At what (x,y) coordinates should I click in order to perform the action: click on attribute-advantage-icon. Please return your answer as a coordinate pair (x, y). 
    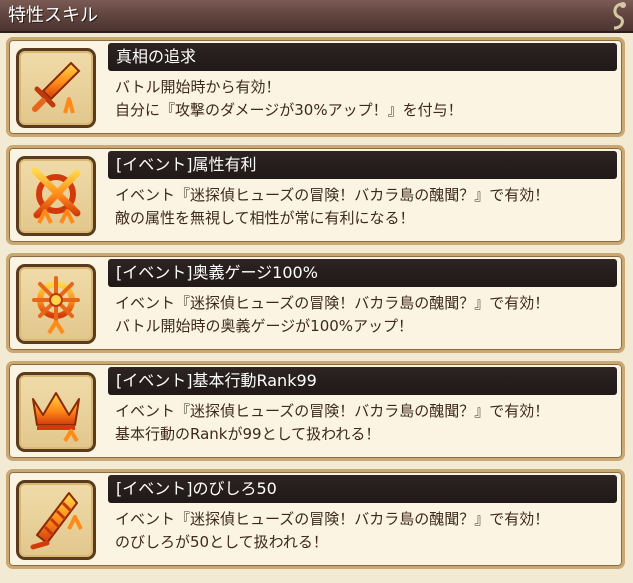
    Looking at the image, I should click on (56, 195).